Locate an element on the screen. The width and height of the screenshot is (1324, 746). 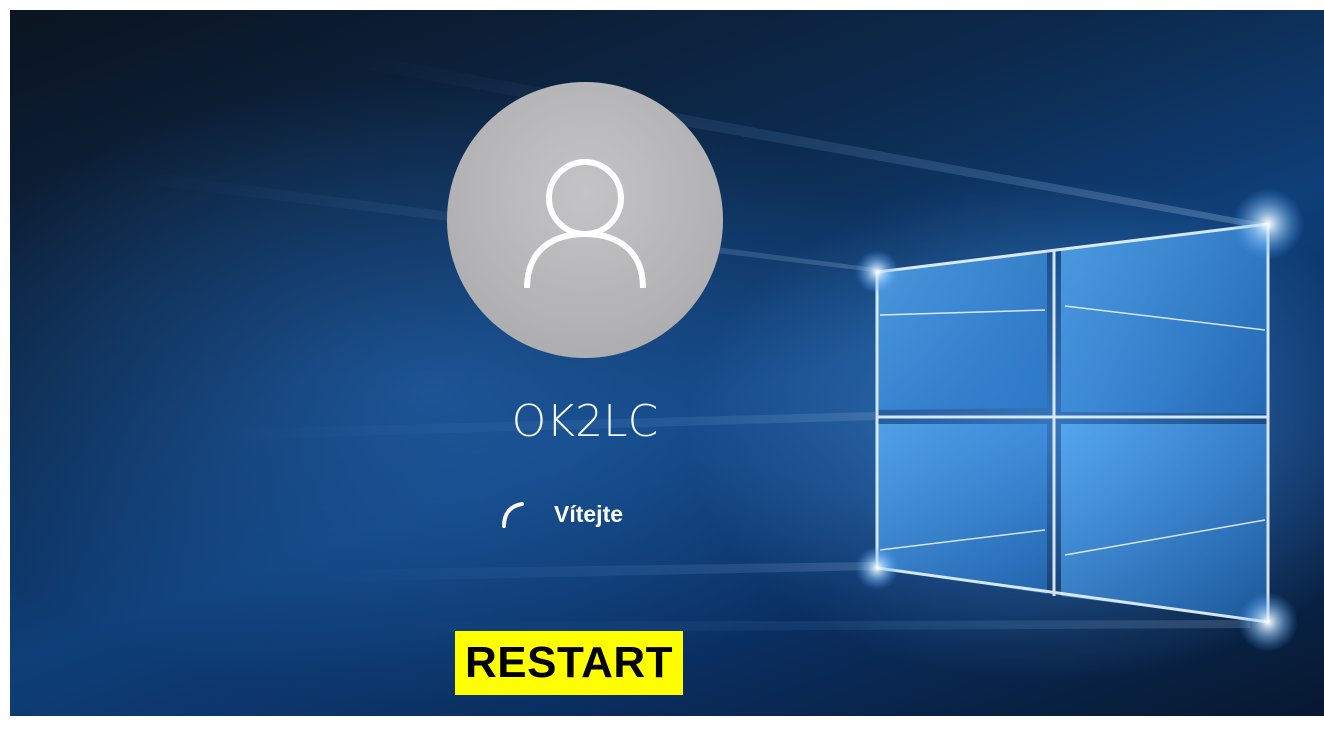
status-text: Vítejte is located at coordinates (589, 513).